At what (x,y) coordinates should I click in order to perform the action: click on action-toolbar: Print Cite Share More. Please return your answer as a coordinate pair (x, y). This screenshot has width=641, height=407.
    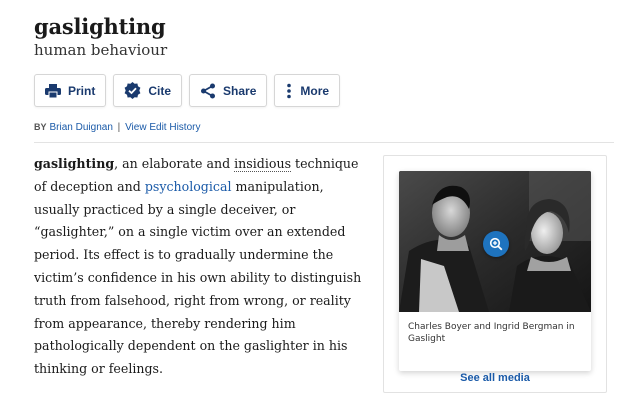
    Looking at the image, I should click on (187, 90).